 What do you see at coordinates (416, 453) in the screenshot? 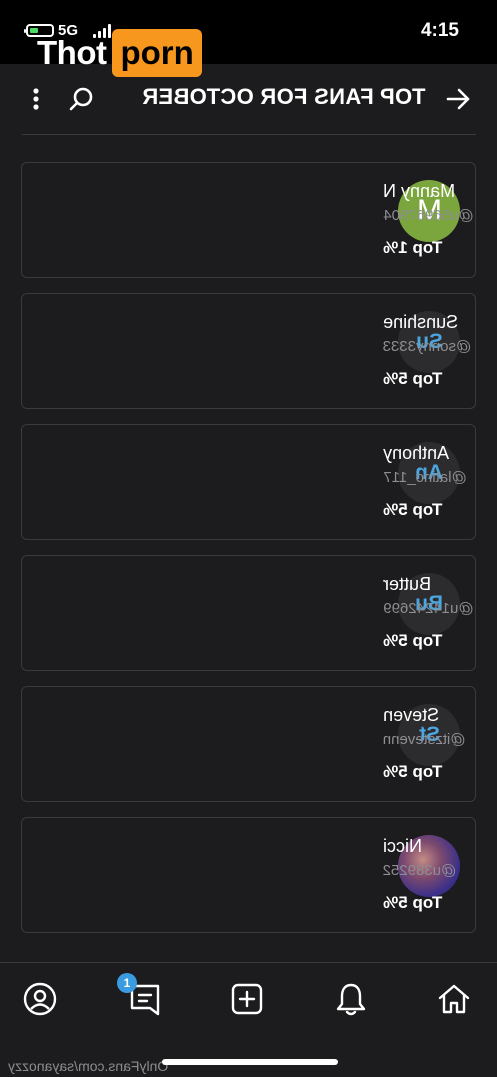
I see `fan-name: Anthony` at bounding box center [416, 453].